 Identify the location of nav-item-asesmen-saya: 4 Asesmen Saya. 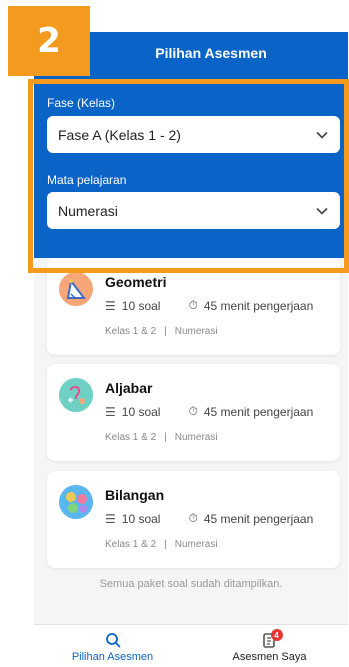
(269, 646).